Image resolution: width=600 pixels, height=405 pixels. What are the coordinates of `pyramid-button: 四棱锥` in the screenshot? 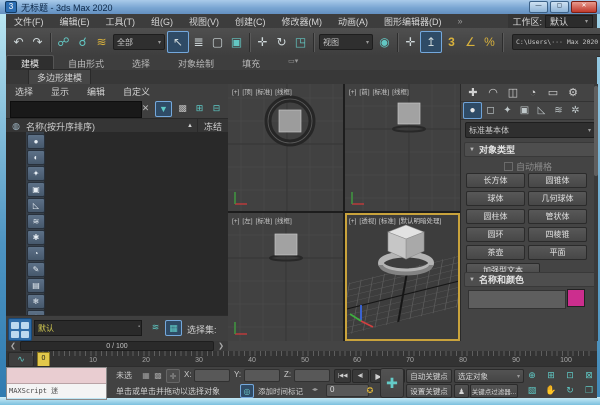 It's located at (557, 234).